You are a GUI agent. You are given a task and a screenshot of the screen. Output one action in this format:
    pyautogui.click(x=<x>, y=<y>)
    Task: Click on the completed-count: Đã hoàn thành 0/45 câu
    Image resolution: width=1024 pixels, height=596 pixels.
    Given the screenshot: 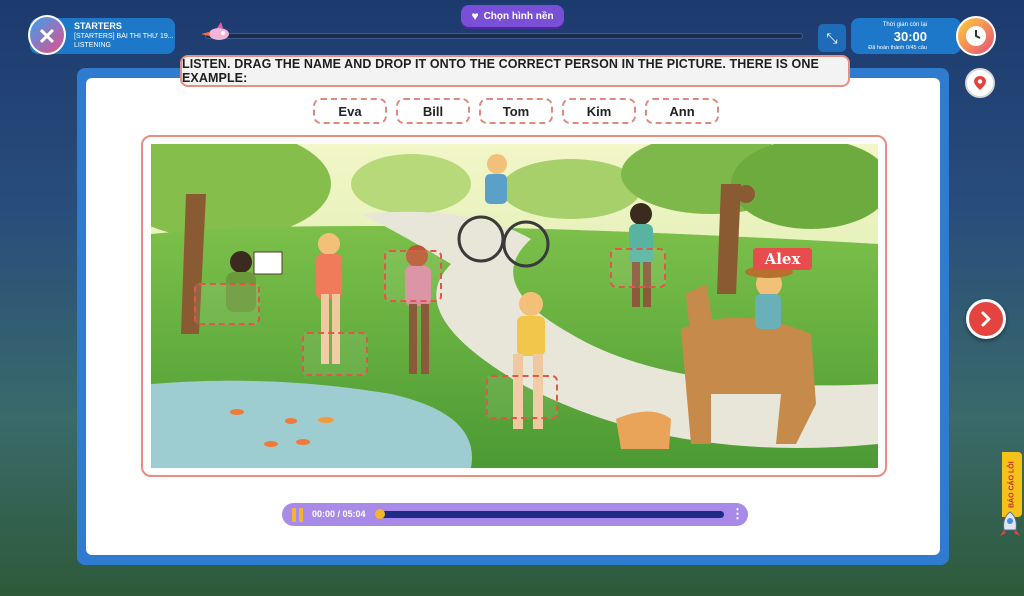 What is the action you would take?
    pyautogui.click(x=897, y=48)
    